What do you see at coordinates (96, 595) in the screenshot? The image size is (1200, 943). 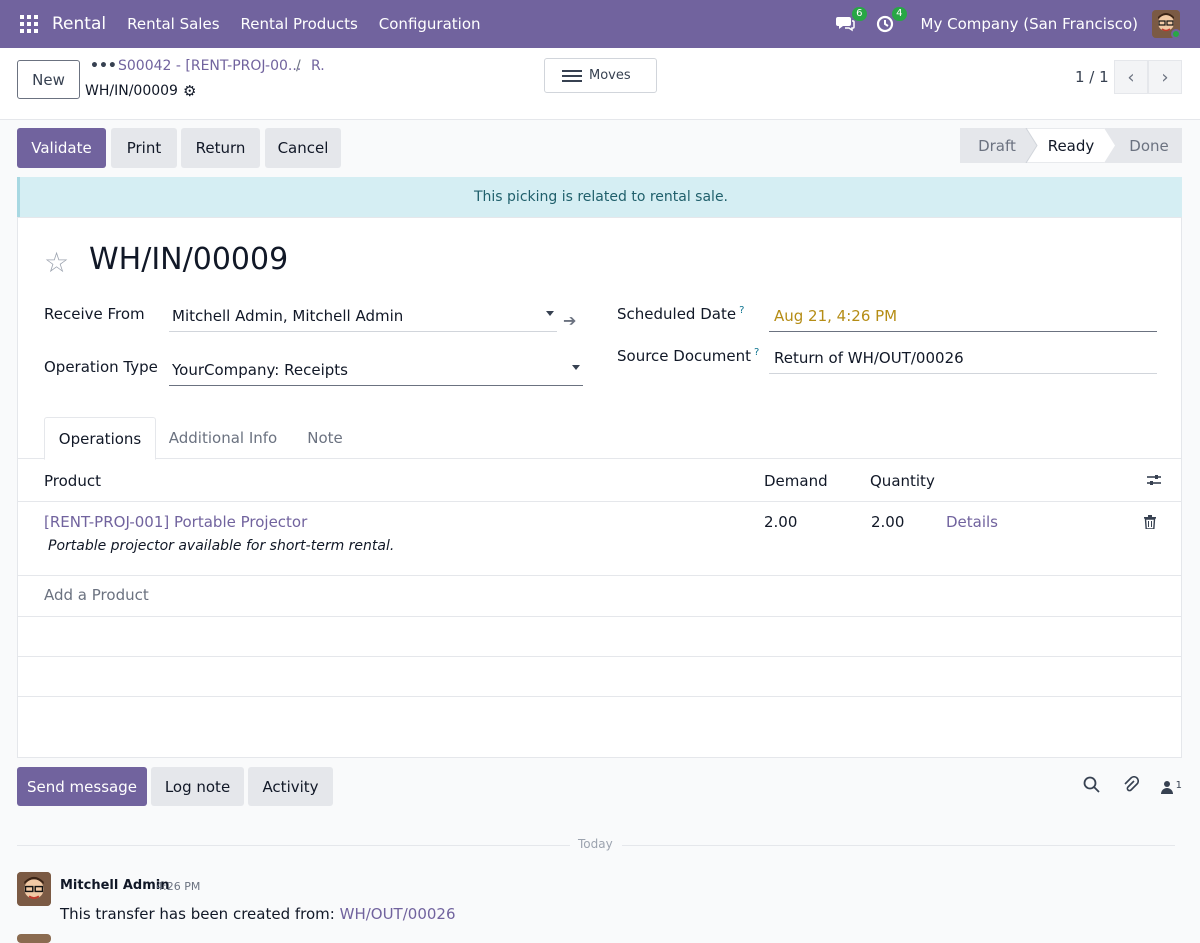 I see `add-product-link: Add a Product` at bounding box center [96, 595].